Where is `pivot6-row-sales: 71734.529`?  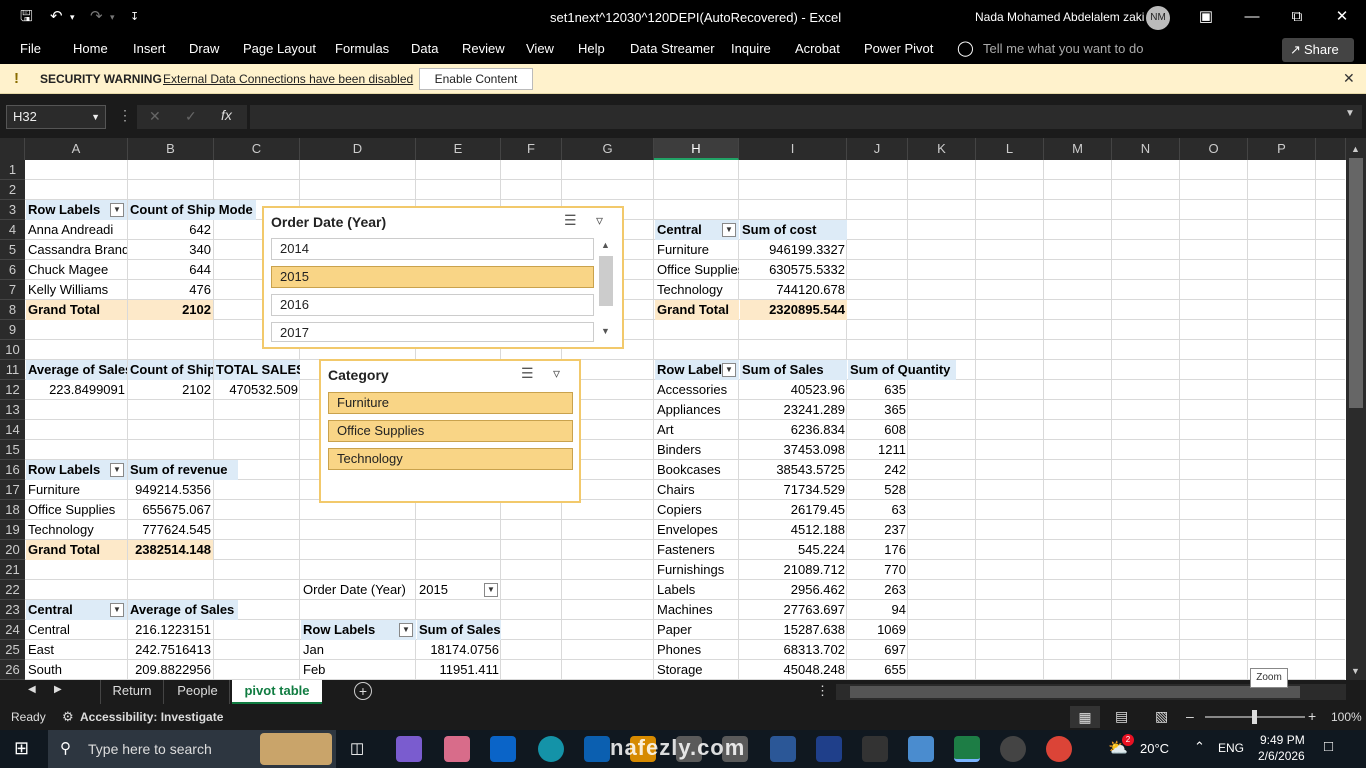 pivot6-row-sales: 71734.529 is located at coordinates (793, 490).